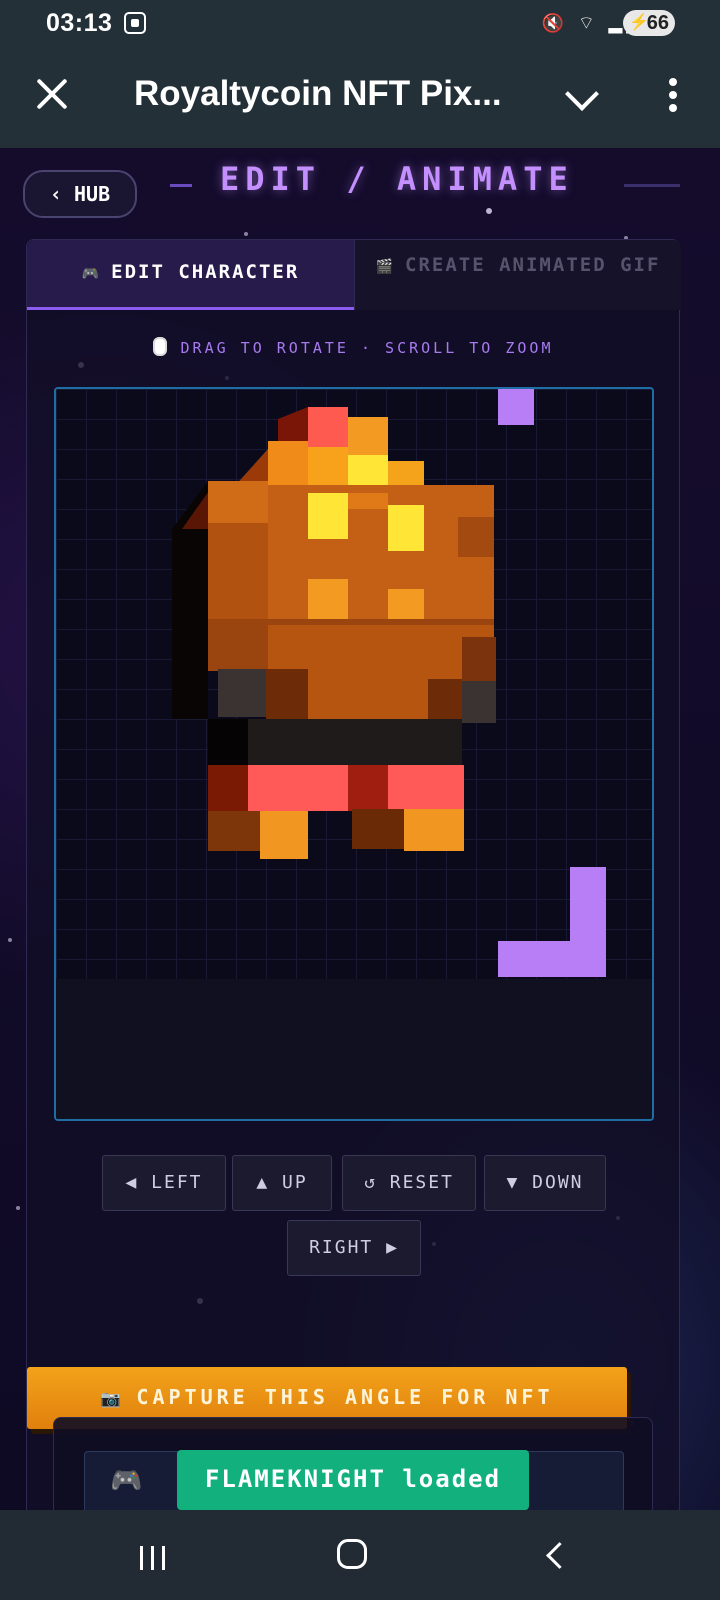 This screenshot has width=720, height=1600. Describe the element at coordinates (385, 267) in the screenshot. I see `clapper-icon: 🎬` at that location.